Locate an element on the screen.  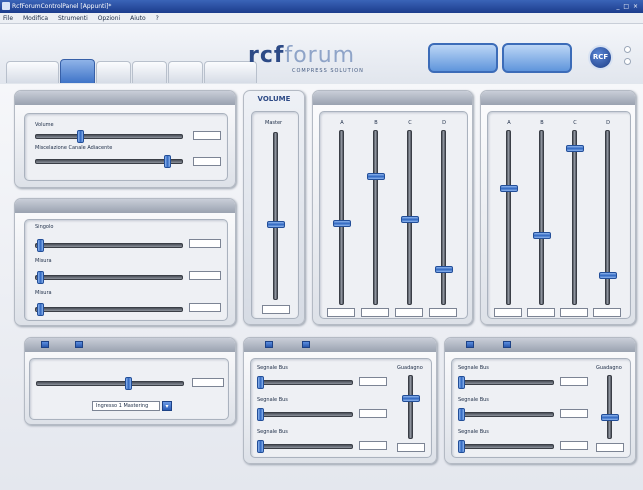
master-fader-track is located at coordinates (276, 216).